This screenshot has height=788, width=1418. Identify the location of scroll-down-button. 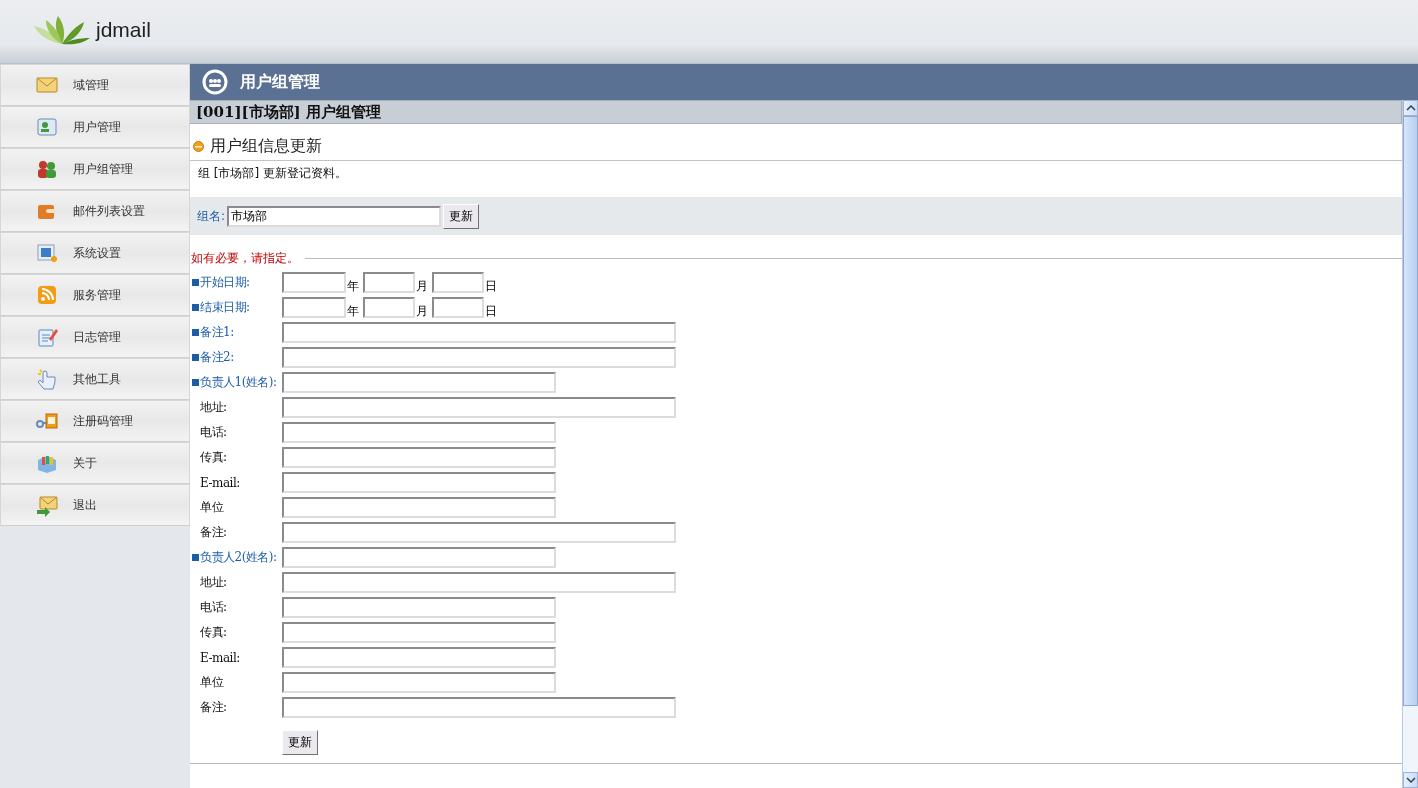
(1410, 780).